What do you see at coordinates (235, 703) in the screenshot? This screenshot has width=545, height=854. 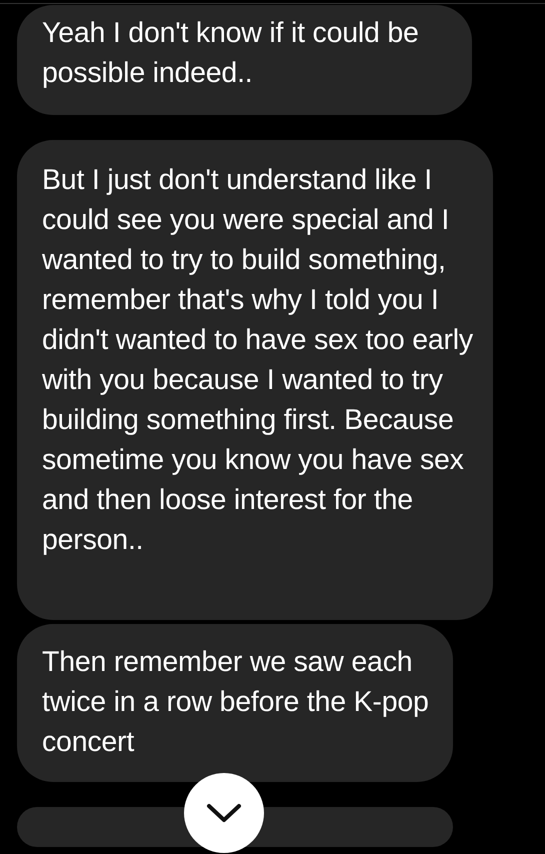 I see `message-bubble: Then remember we saw each twice in a row before the K-pop concert` at bounding box center [235, 703].